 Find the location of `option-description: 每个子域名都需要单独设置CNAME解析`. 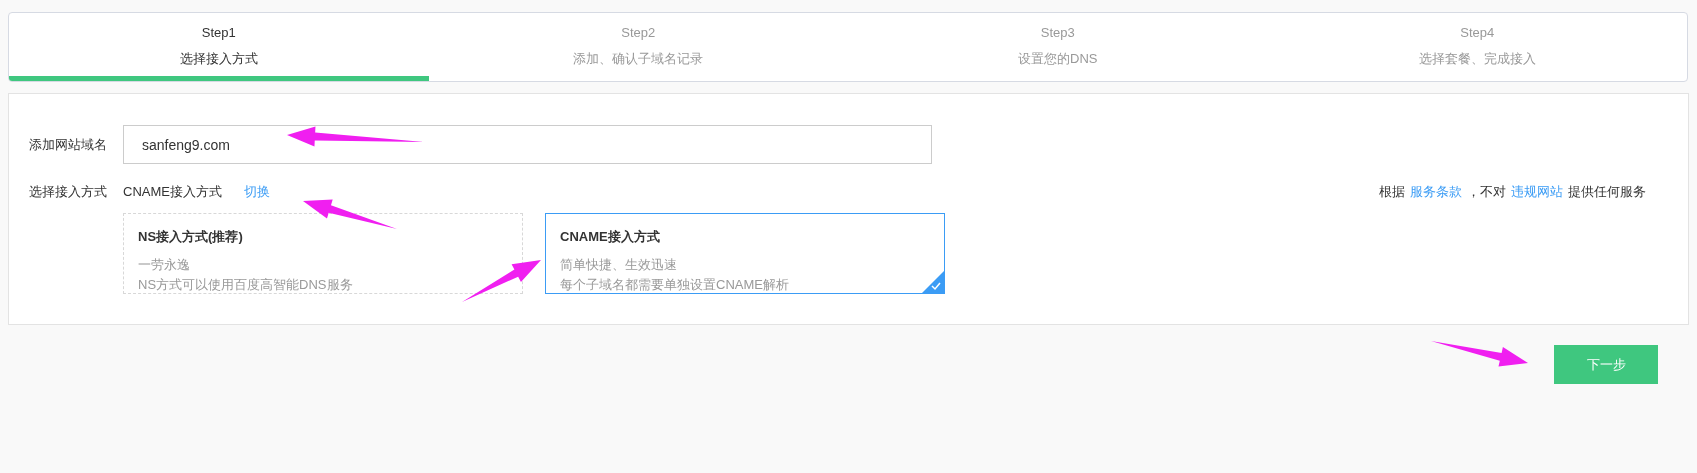

option-description: 每个子域名都需要单独设置CNAME解析 is located at coordinates (675, 284).